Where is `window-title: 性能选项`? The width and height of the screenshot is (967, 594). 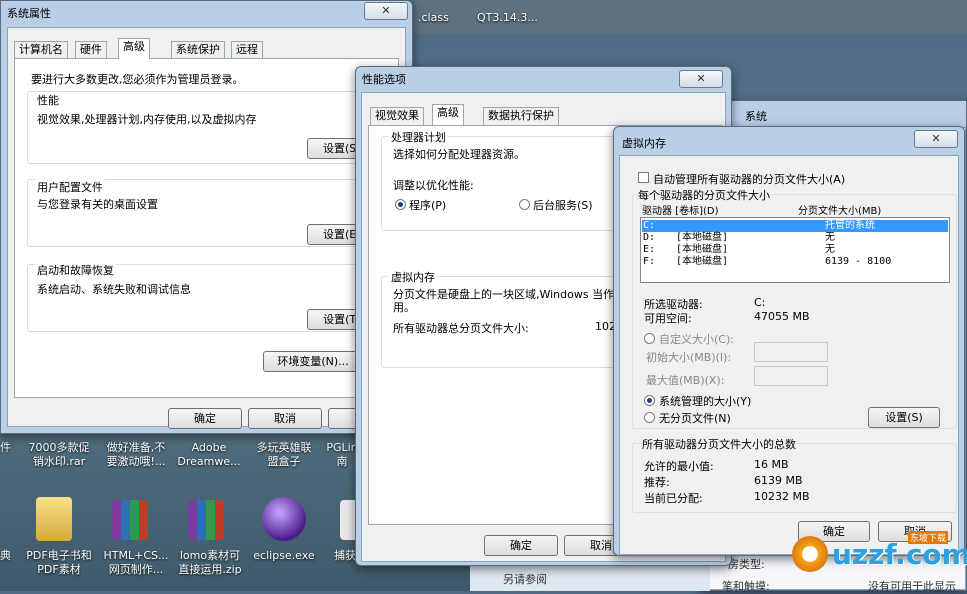
window-title: 性能选项 is located at coordinates (384, 79).